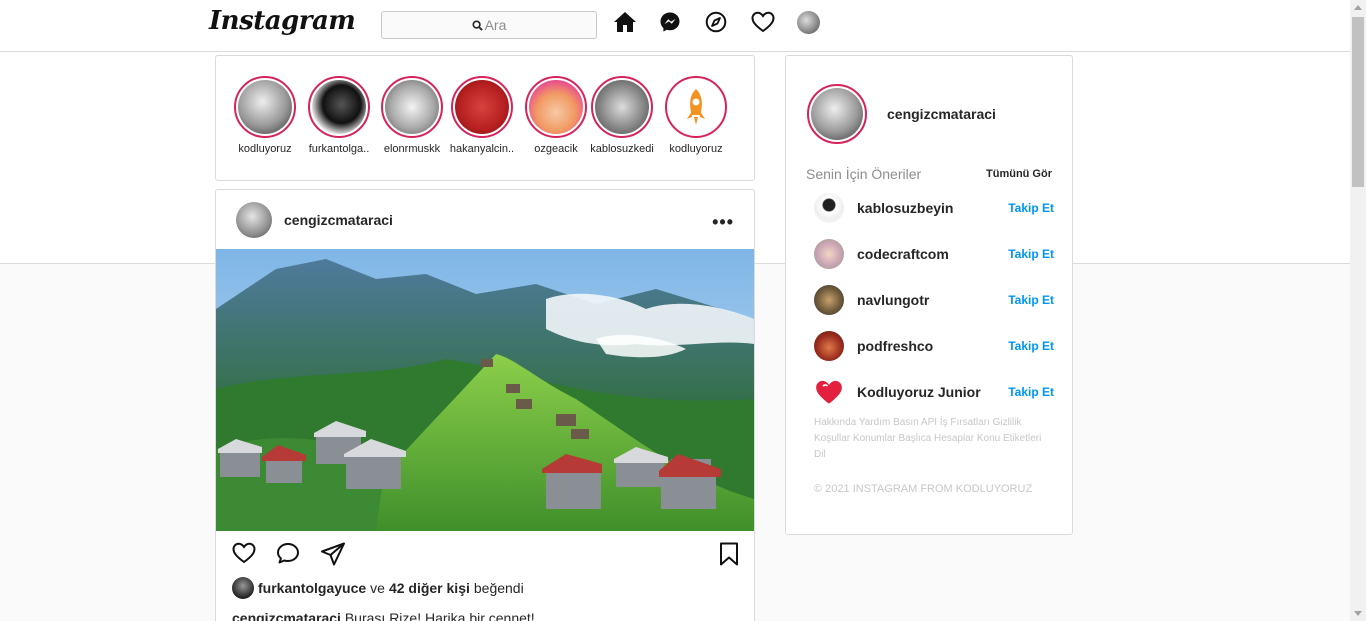 This screenshot has width=1366, height=621. I want to click on profile-avatar, so click(820, 22).